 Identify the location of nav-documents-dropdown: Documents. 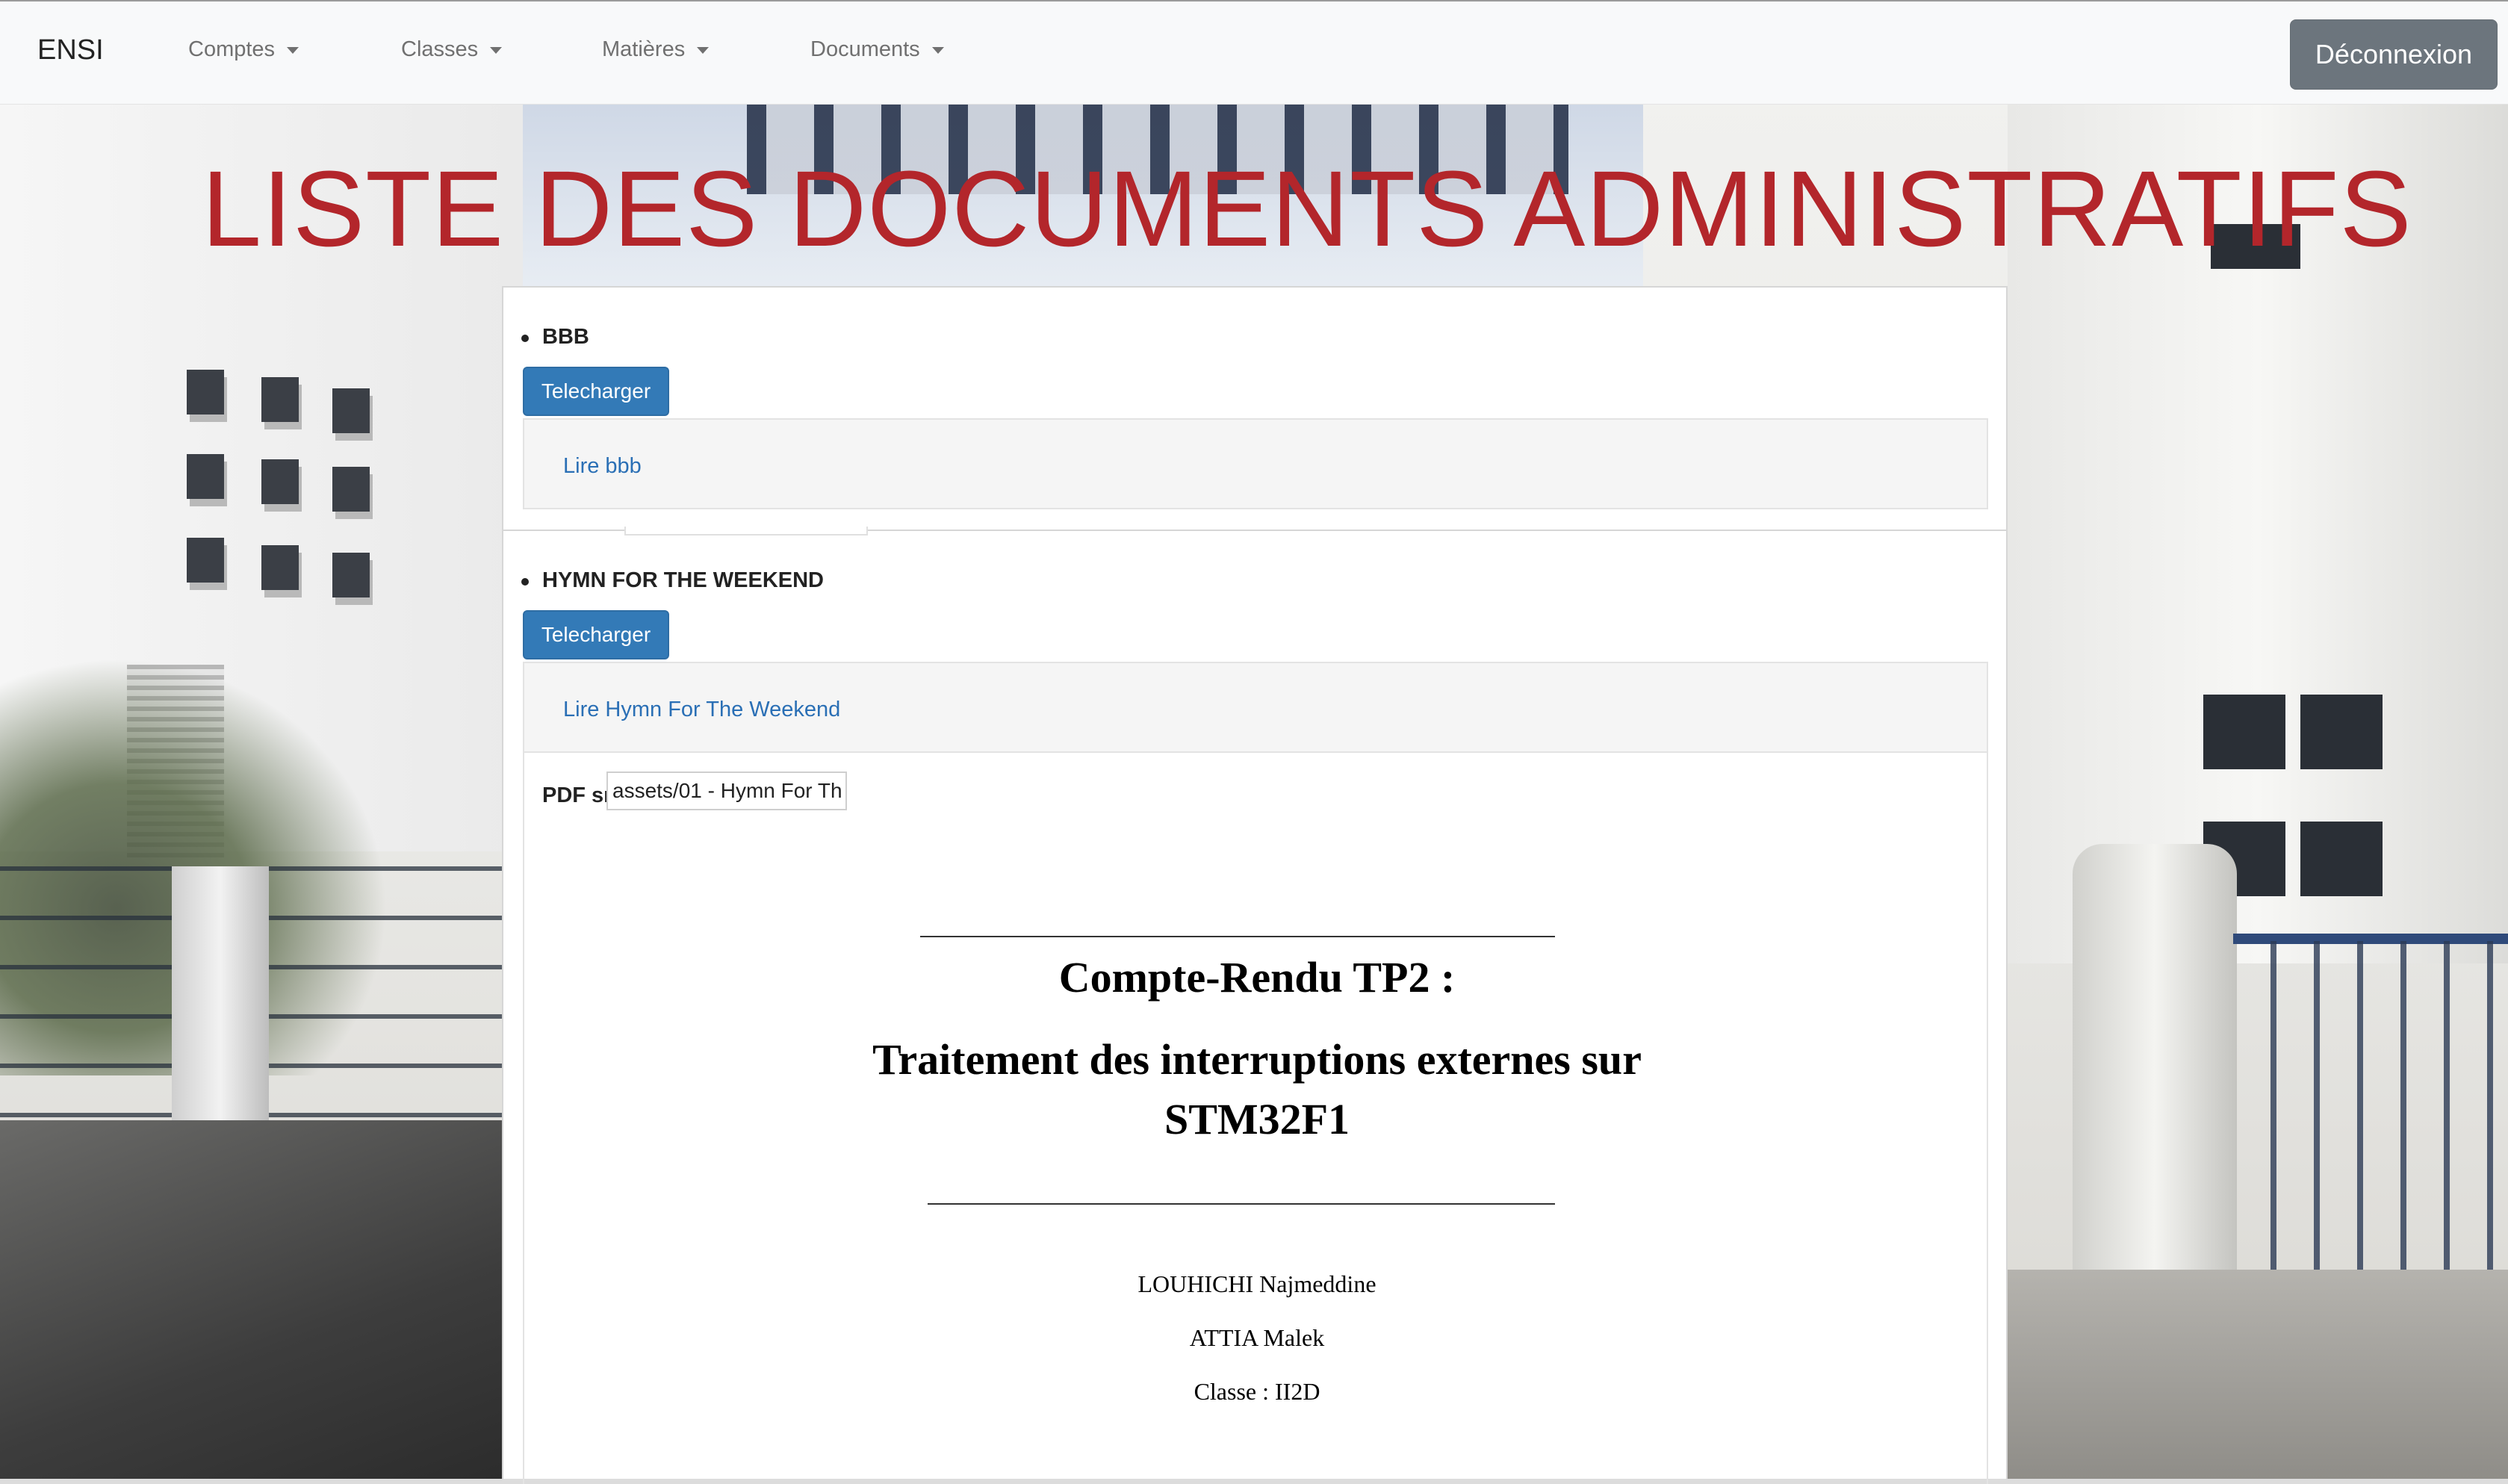
(877, 50).